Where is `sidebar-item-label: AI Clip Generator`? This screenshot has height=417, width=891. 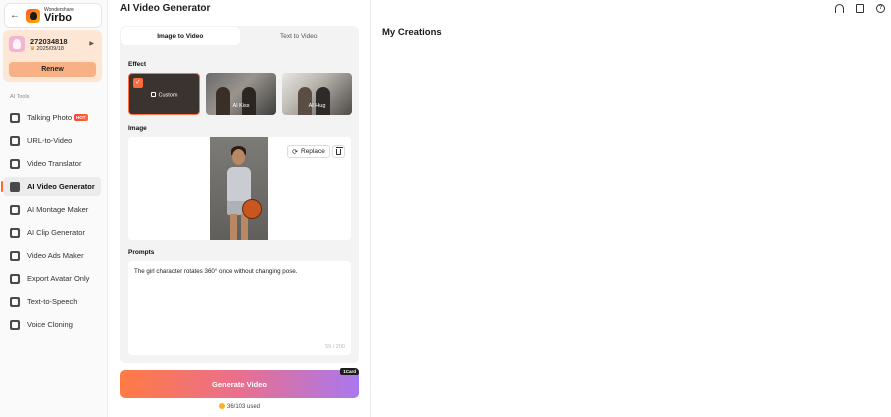 sidebar-item-label: AI Clip Generator is located at coordinates (56, 232).